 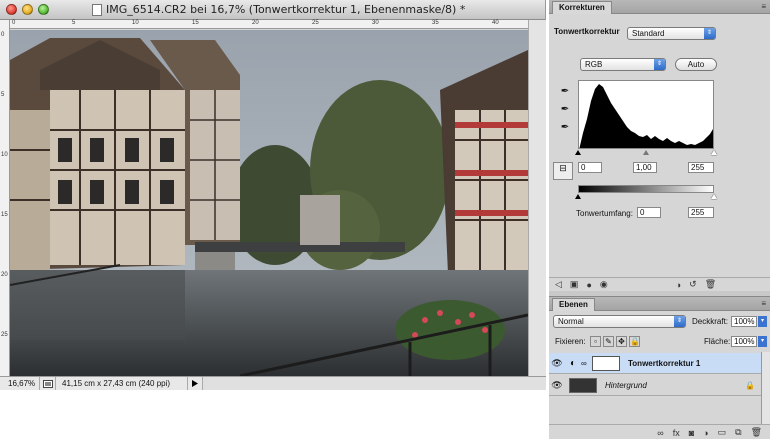 I want to click on adjustments-tabbar: Korrekturen ≡, so click(x=659, y=7).